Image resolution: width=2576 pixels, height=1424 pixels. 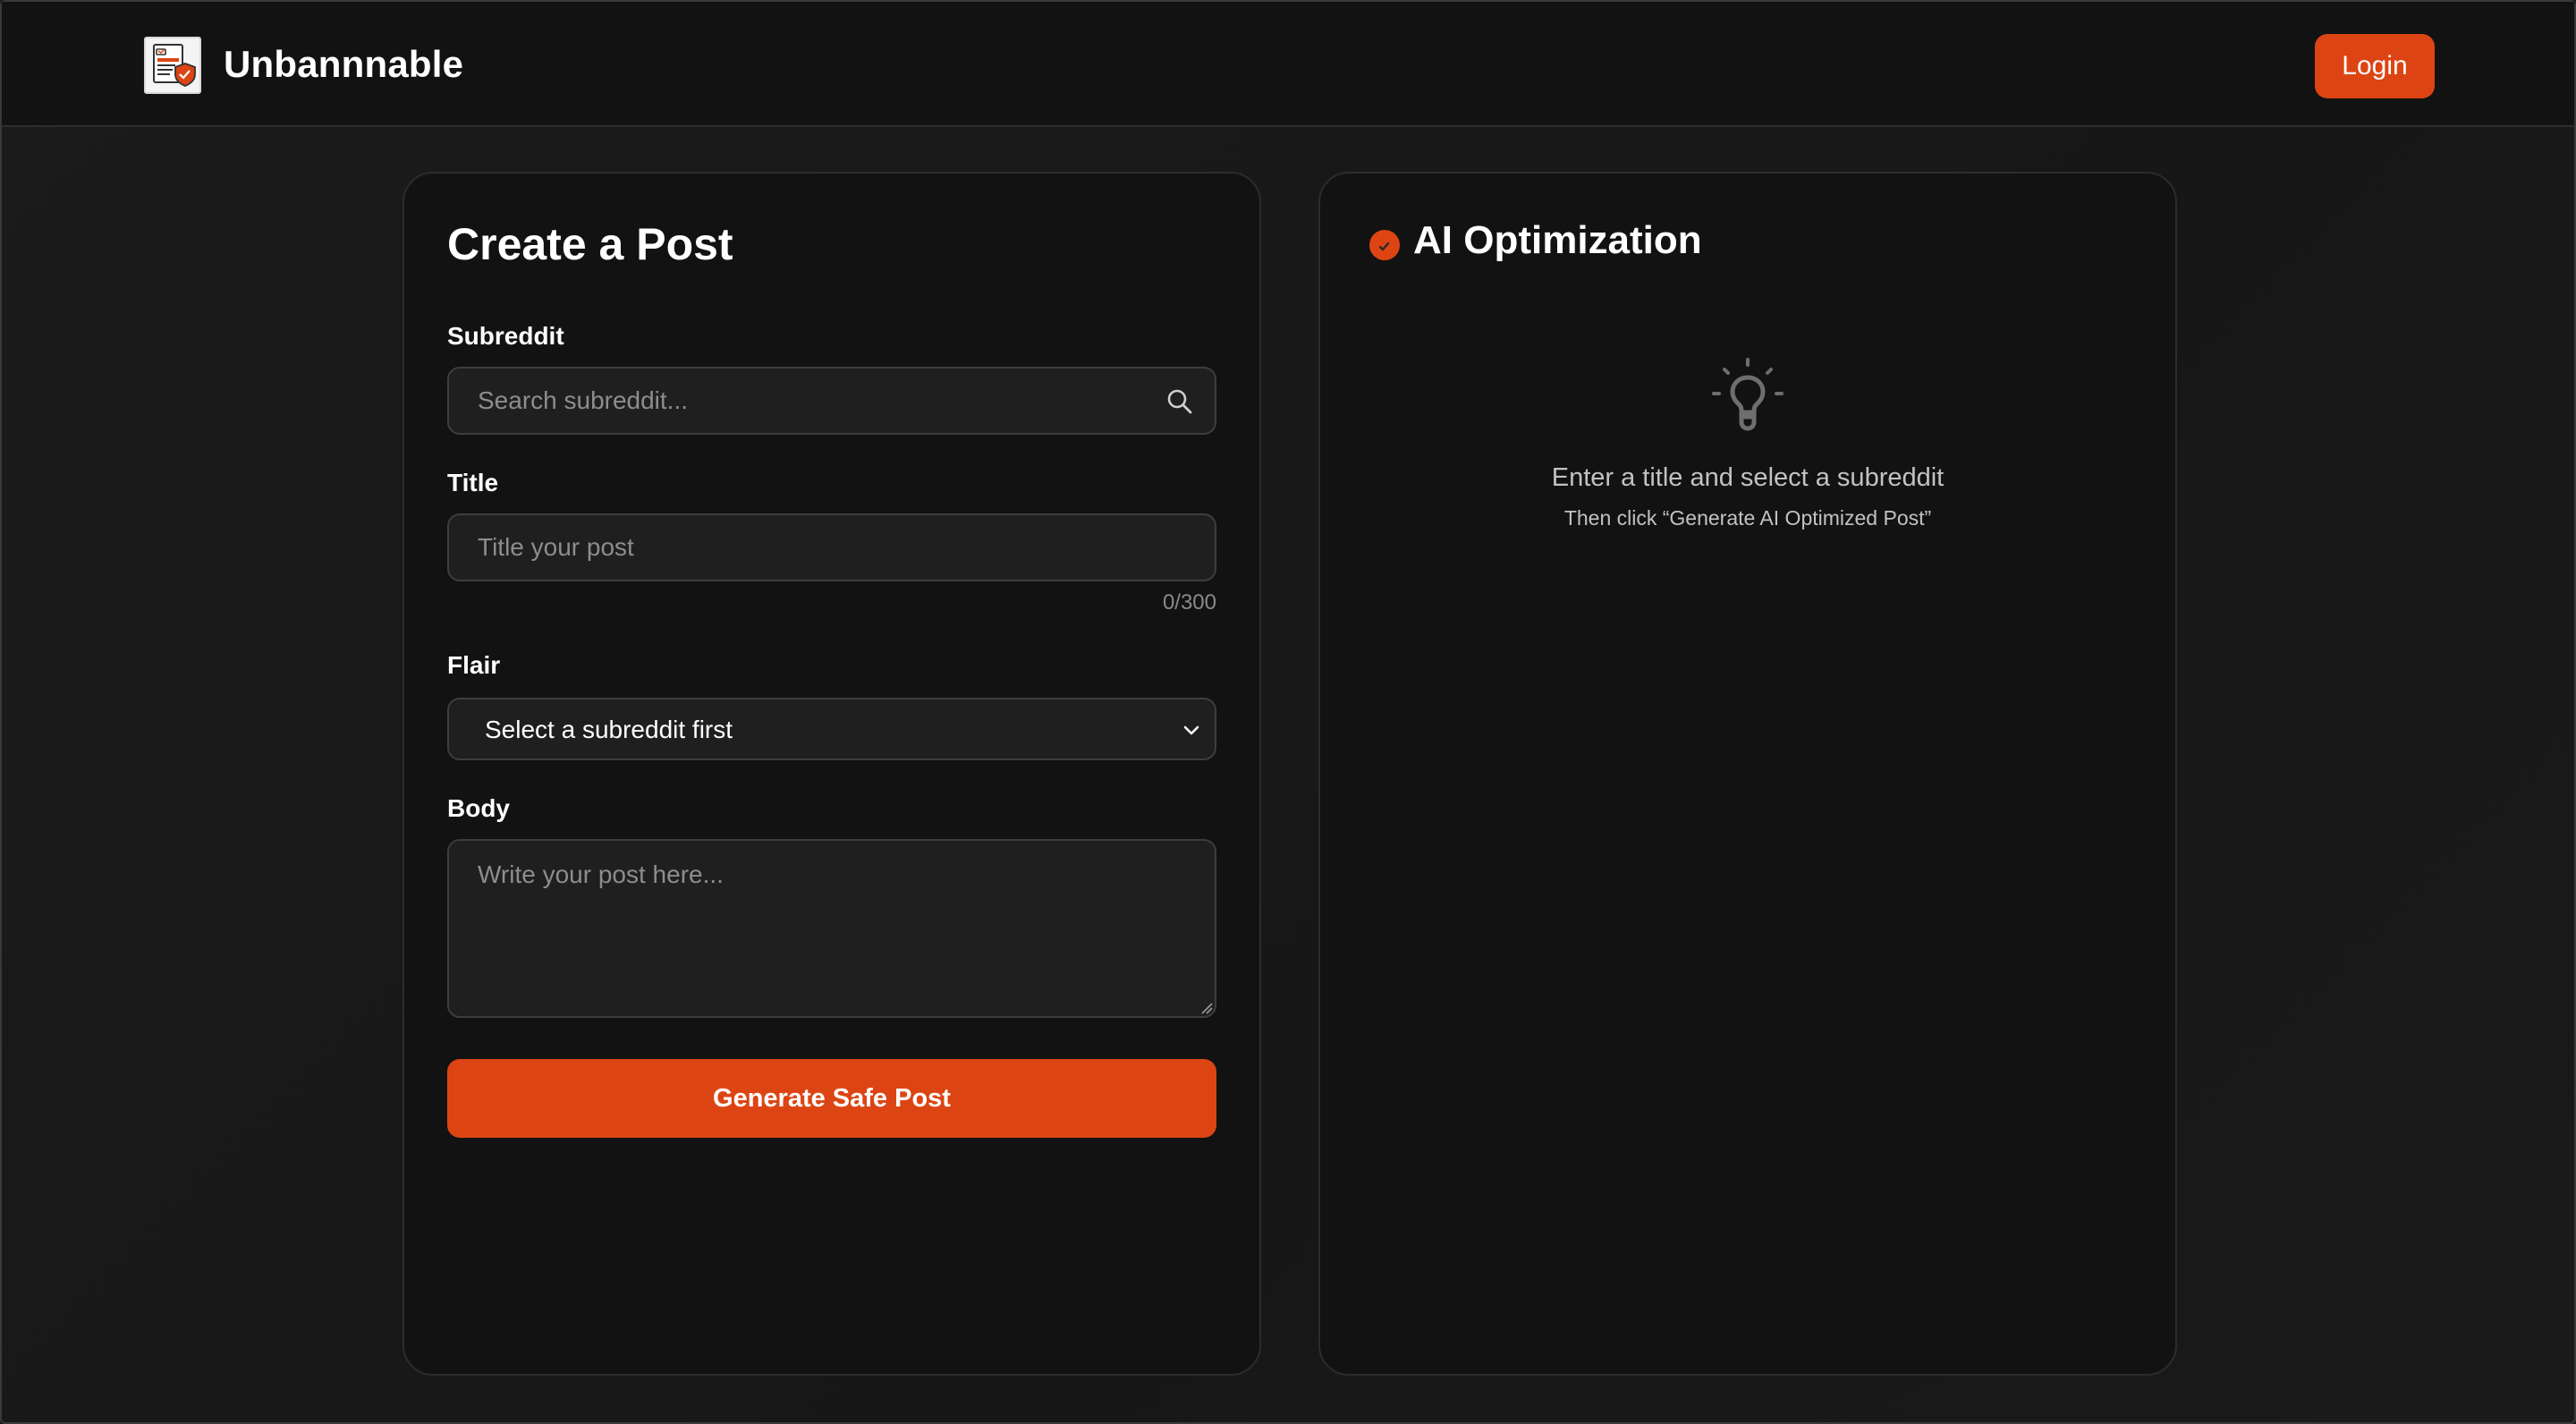 What do you see at coordinates (1748, 394) in the screenshot?
I see `lightbulb-icon` at bounding box center [1748, 394].